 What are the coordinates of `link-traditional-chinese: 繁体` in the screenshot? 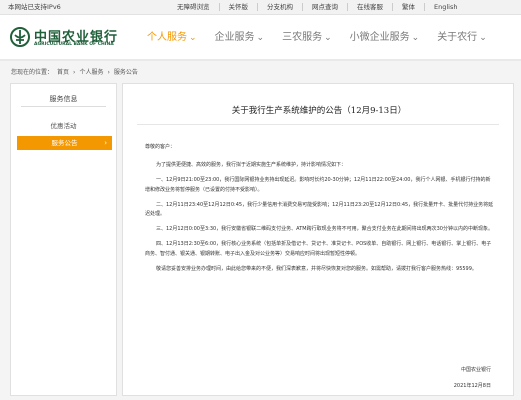 It's located at (408, 7).